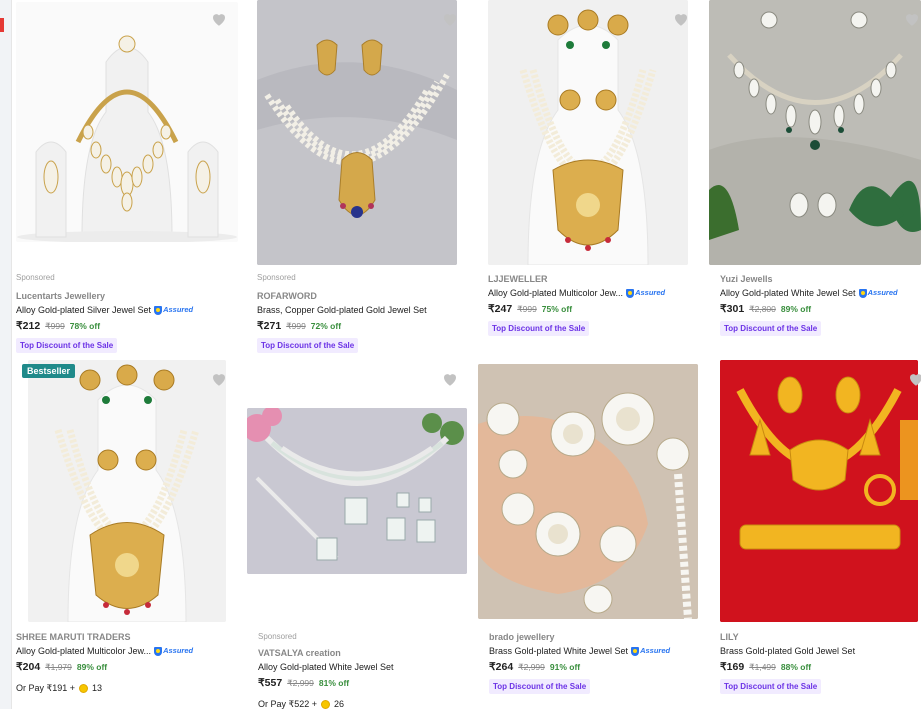  What do you see at coordinates (557, 309) in the screenshot?
I see `discount-percent: 75% off` at bounding box center [557, 309].